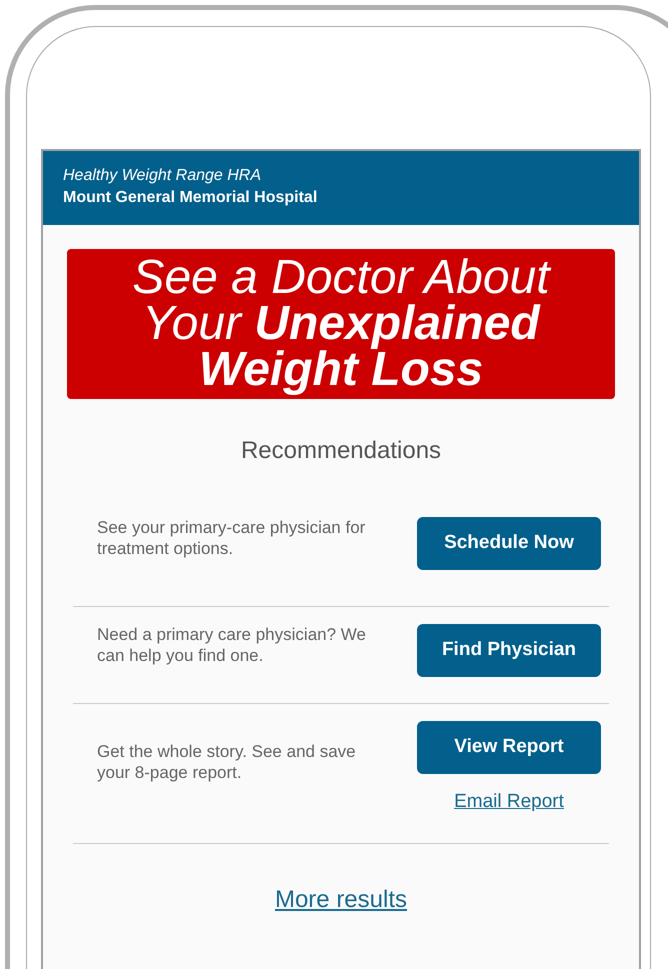 The height and width of the screenshot is (969, 668). Describe the element at coordinates (162, 176) in the screenshot. I see `header-subtitle: Healthy Weight Range HRA` at that location.